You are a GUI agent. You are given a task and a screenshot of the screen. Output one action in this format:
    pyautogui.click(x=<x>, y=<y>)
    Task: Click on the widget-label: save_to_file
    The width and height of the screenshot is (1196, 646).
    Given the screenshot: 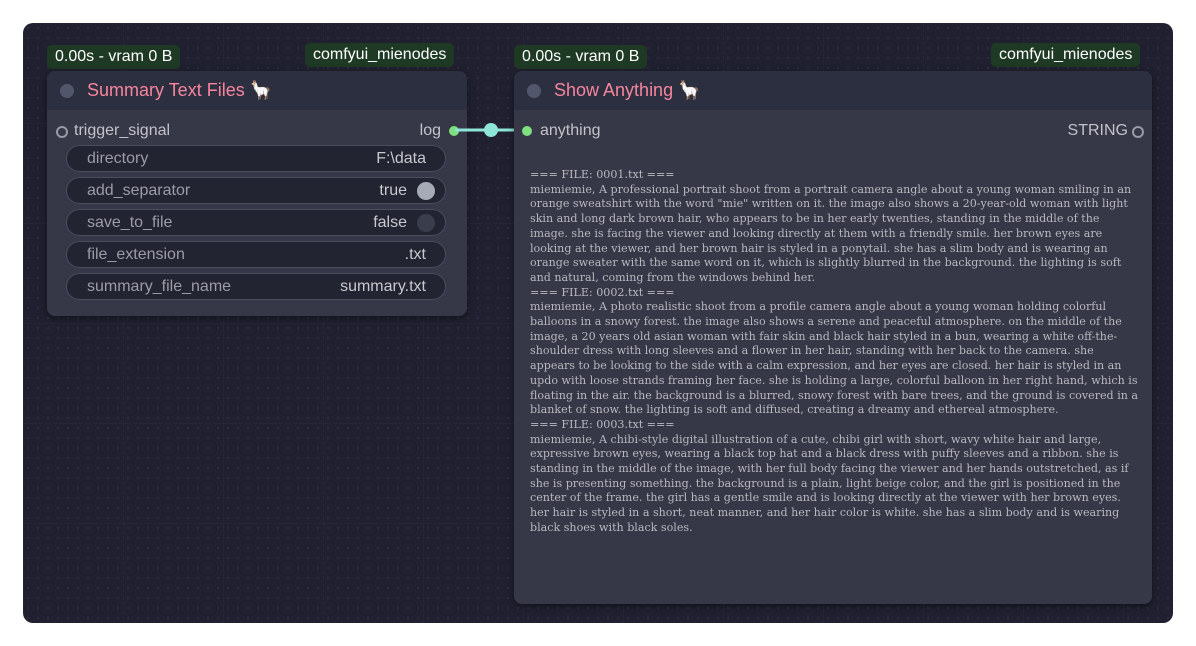 What is the action you would take?
    pyautogui.click(x=130, y=222)
    